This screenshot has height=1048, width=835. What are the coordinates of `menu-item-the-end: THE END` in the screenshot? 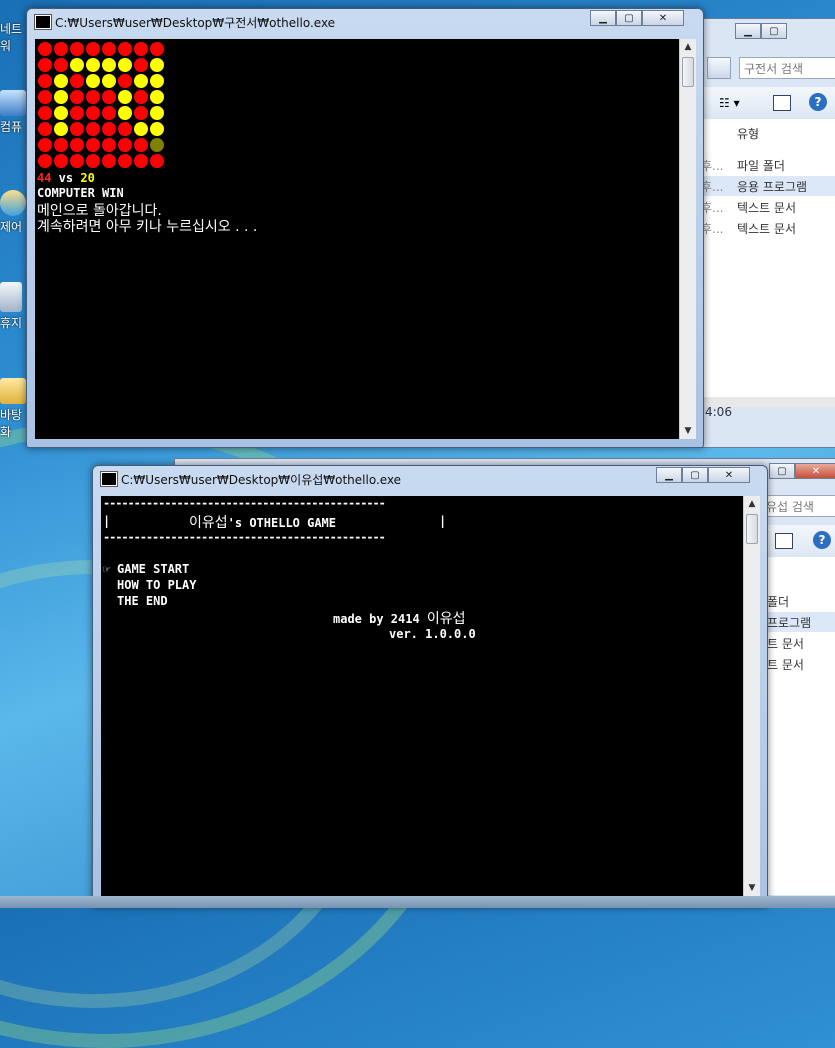 It's located at (142, 601).